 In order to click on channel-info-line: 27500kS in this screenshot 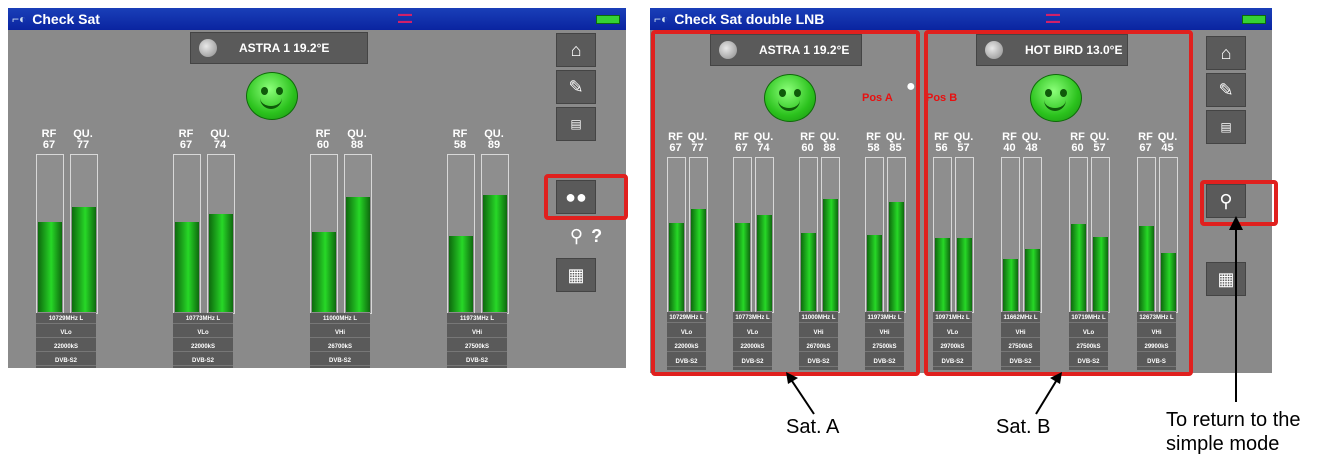, I will do `click(477, 348)`.